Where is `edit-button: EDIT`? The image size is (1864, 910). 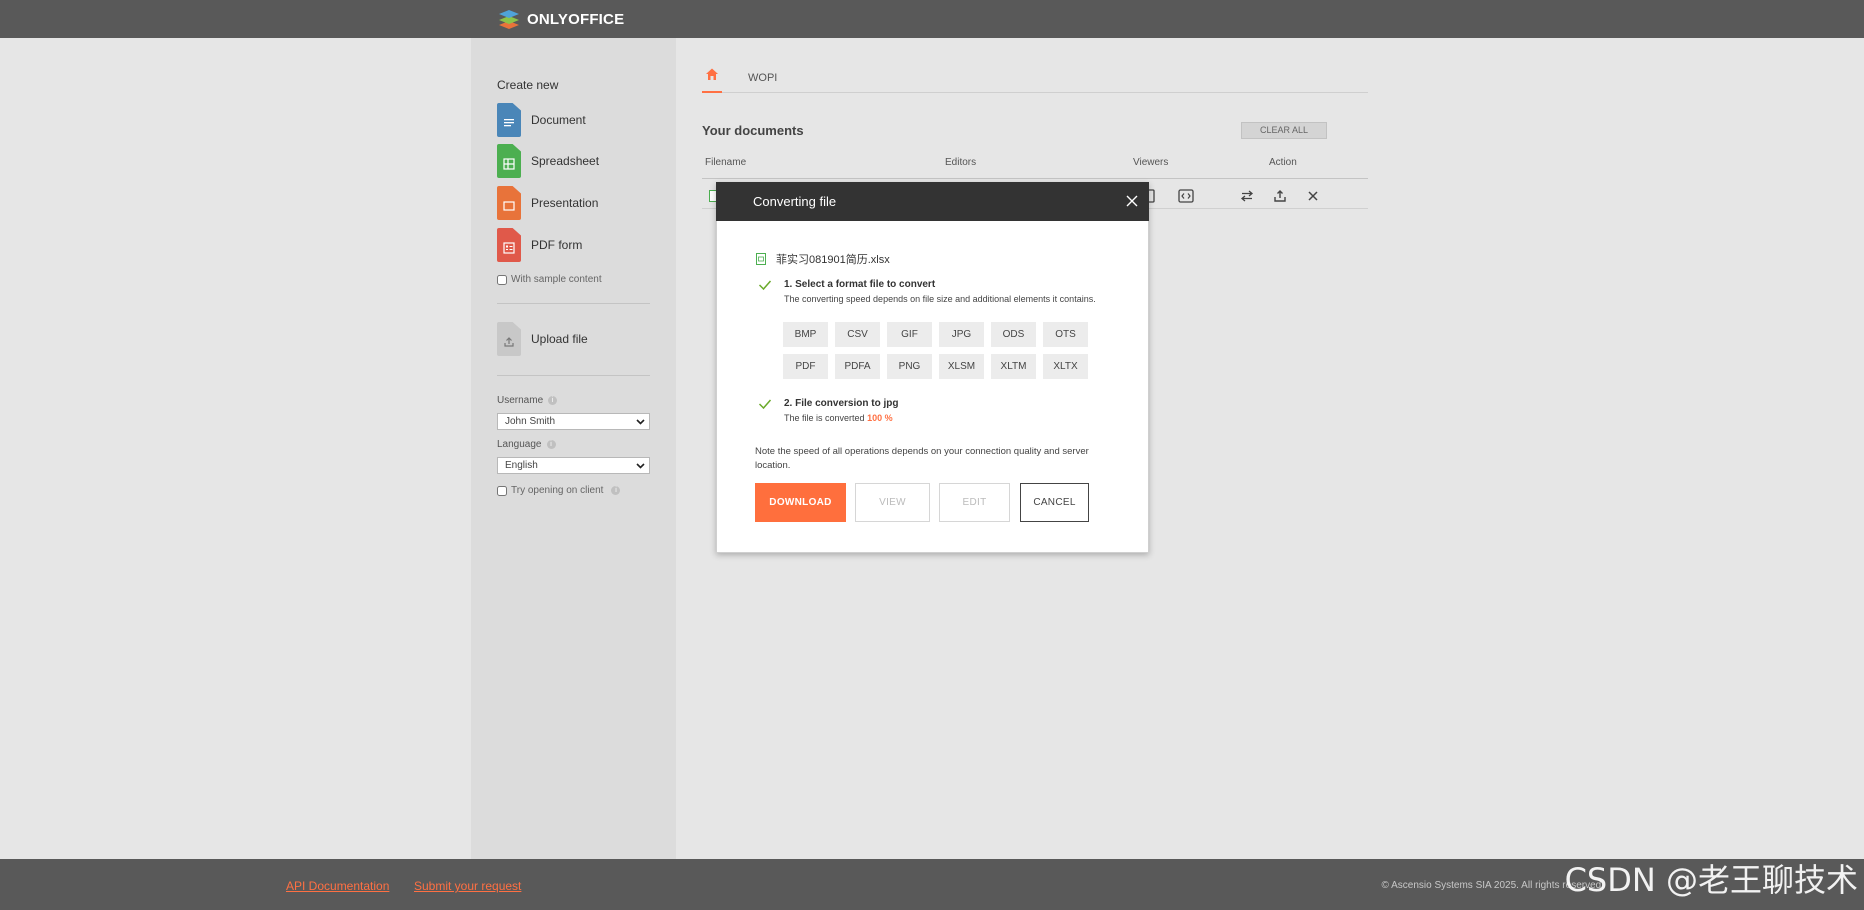
edit-button: EDIT is located at coordinates (974, 502).